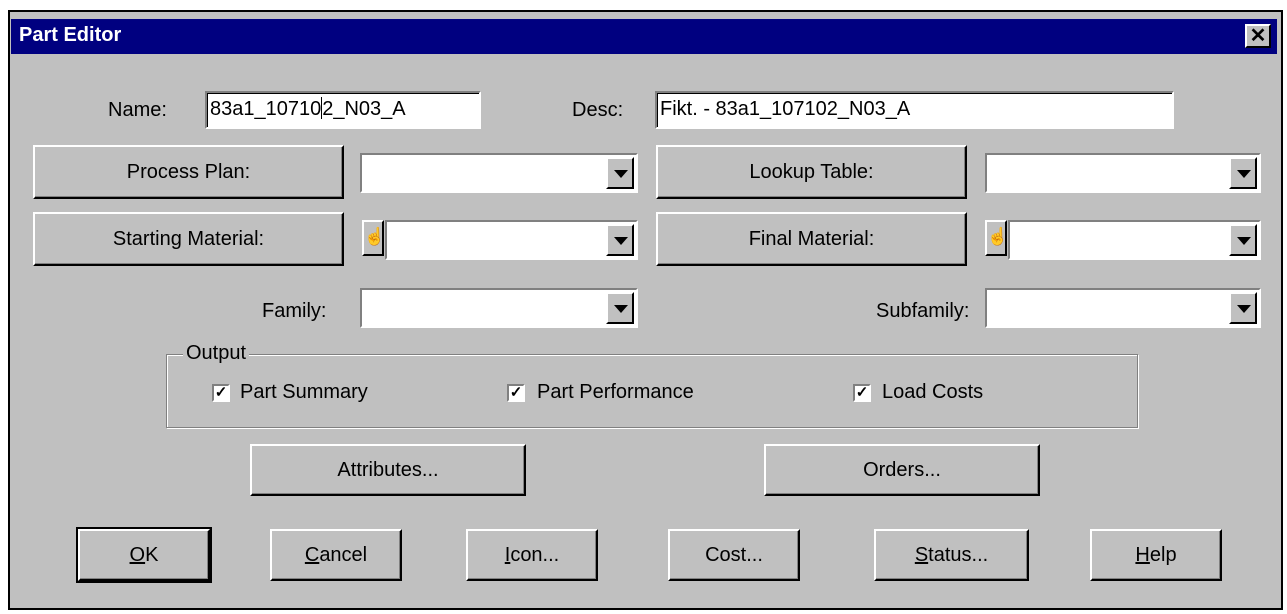  I want to click on ok-mnemonic: O, so click(137, 554).